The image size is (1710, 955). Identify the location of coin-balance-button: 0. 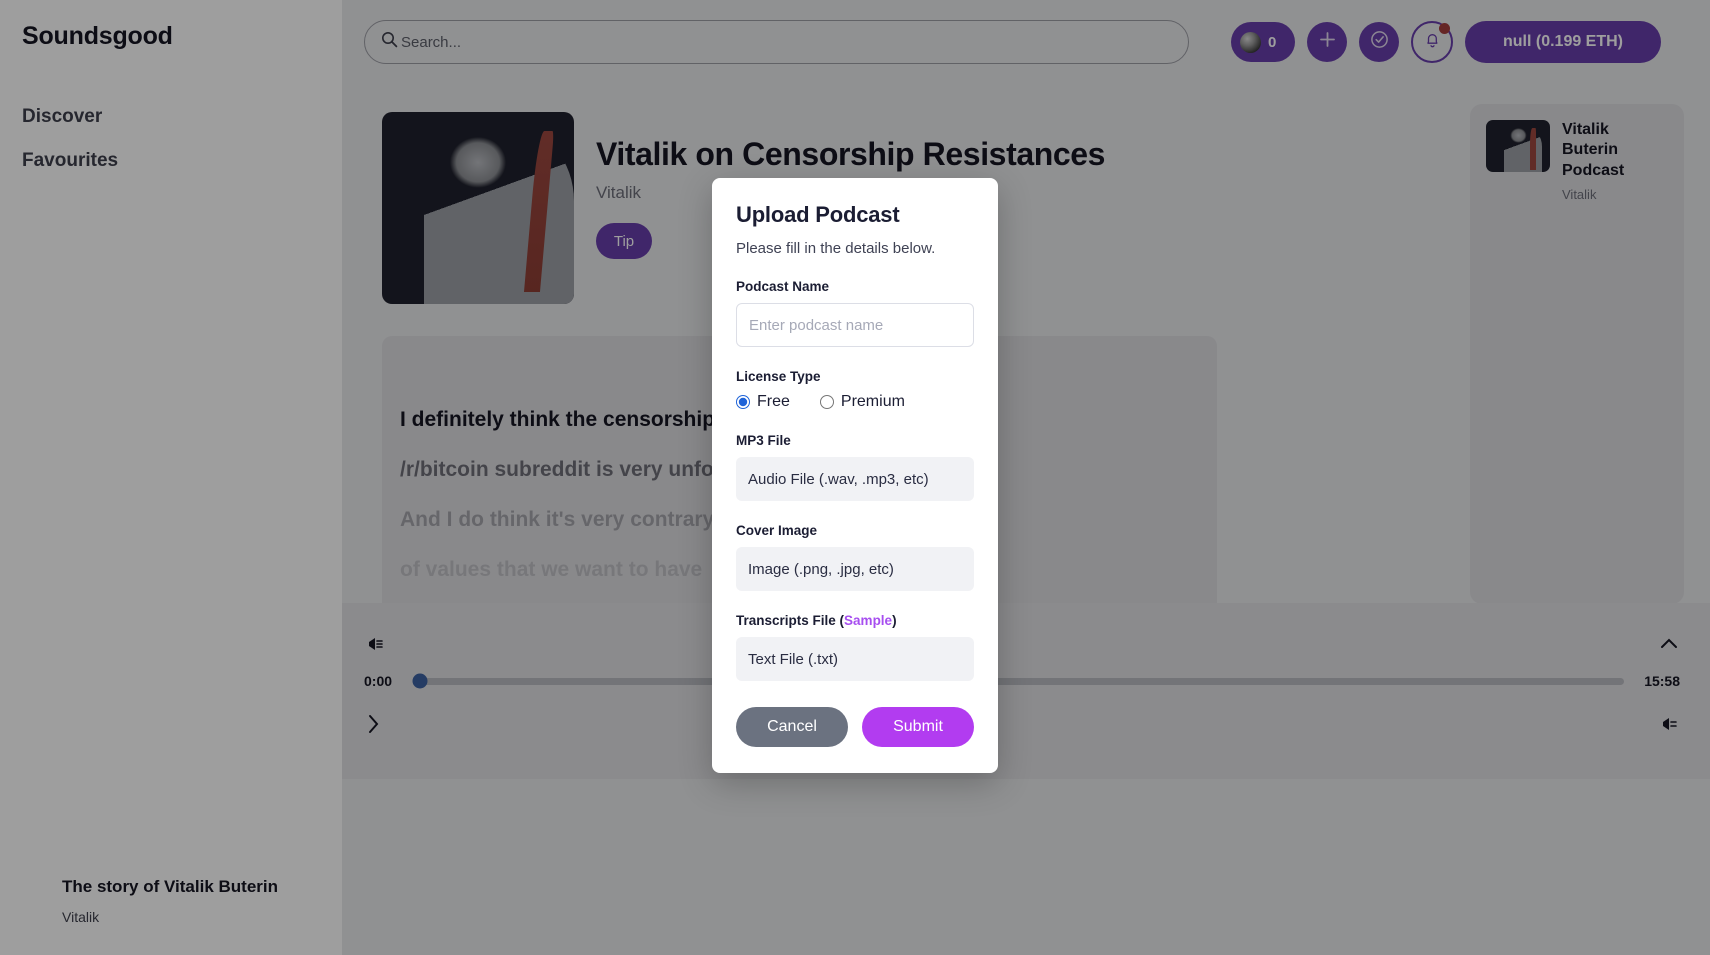
(1263, 42).